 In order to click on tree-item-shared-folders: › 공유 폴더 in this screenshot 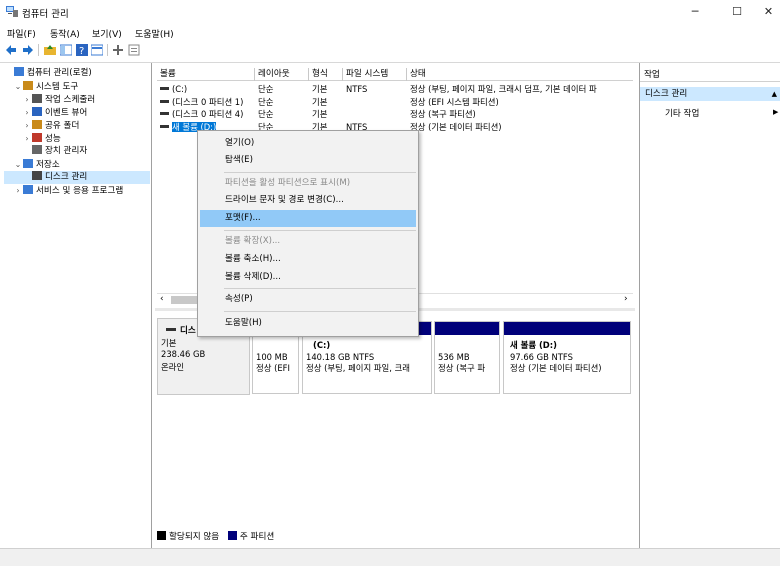, I will do `click(77, 125)`.